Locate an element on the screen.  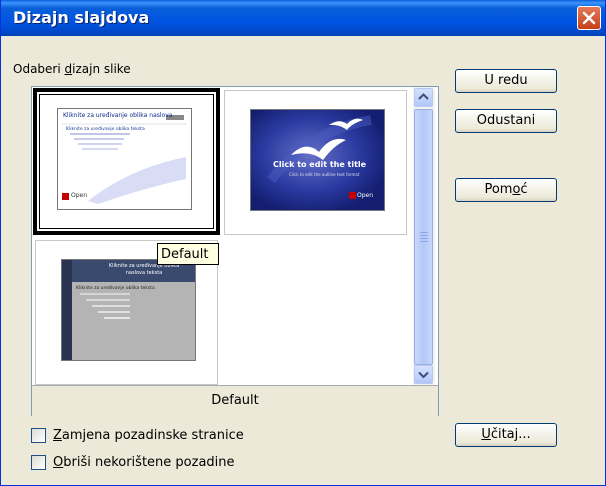
select-design-label: Odaberi dizajn slike is located at coordinates (72, 69).